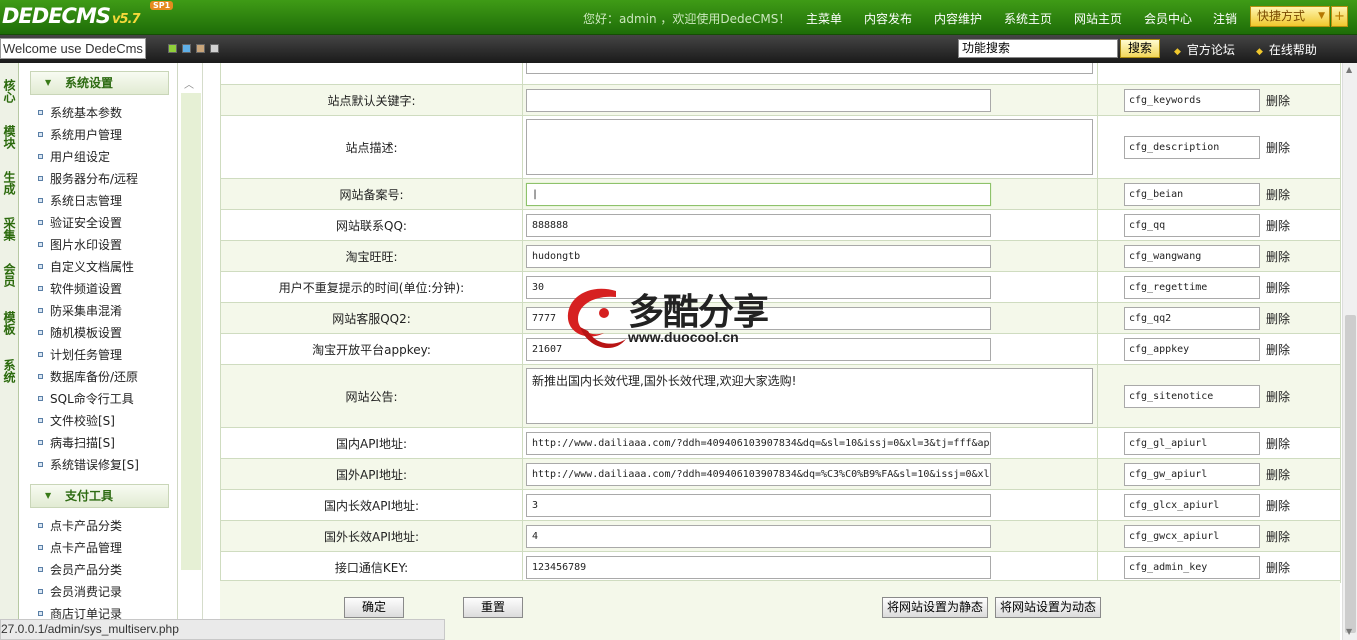 This screenshot has height=640, width=1357. What do you see at coordinates (1140, 48) in the screenshot?
I see `search-button: 搜索` at bounding box center [1140, 48].